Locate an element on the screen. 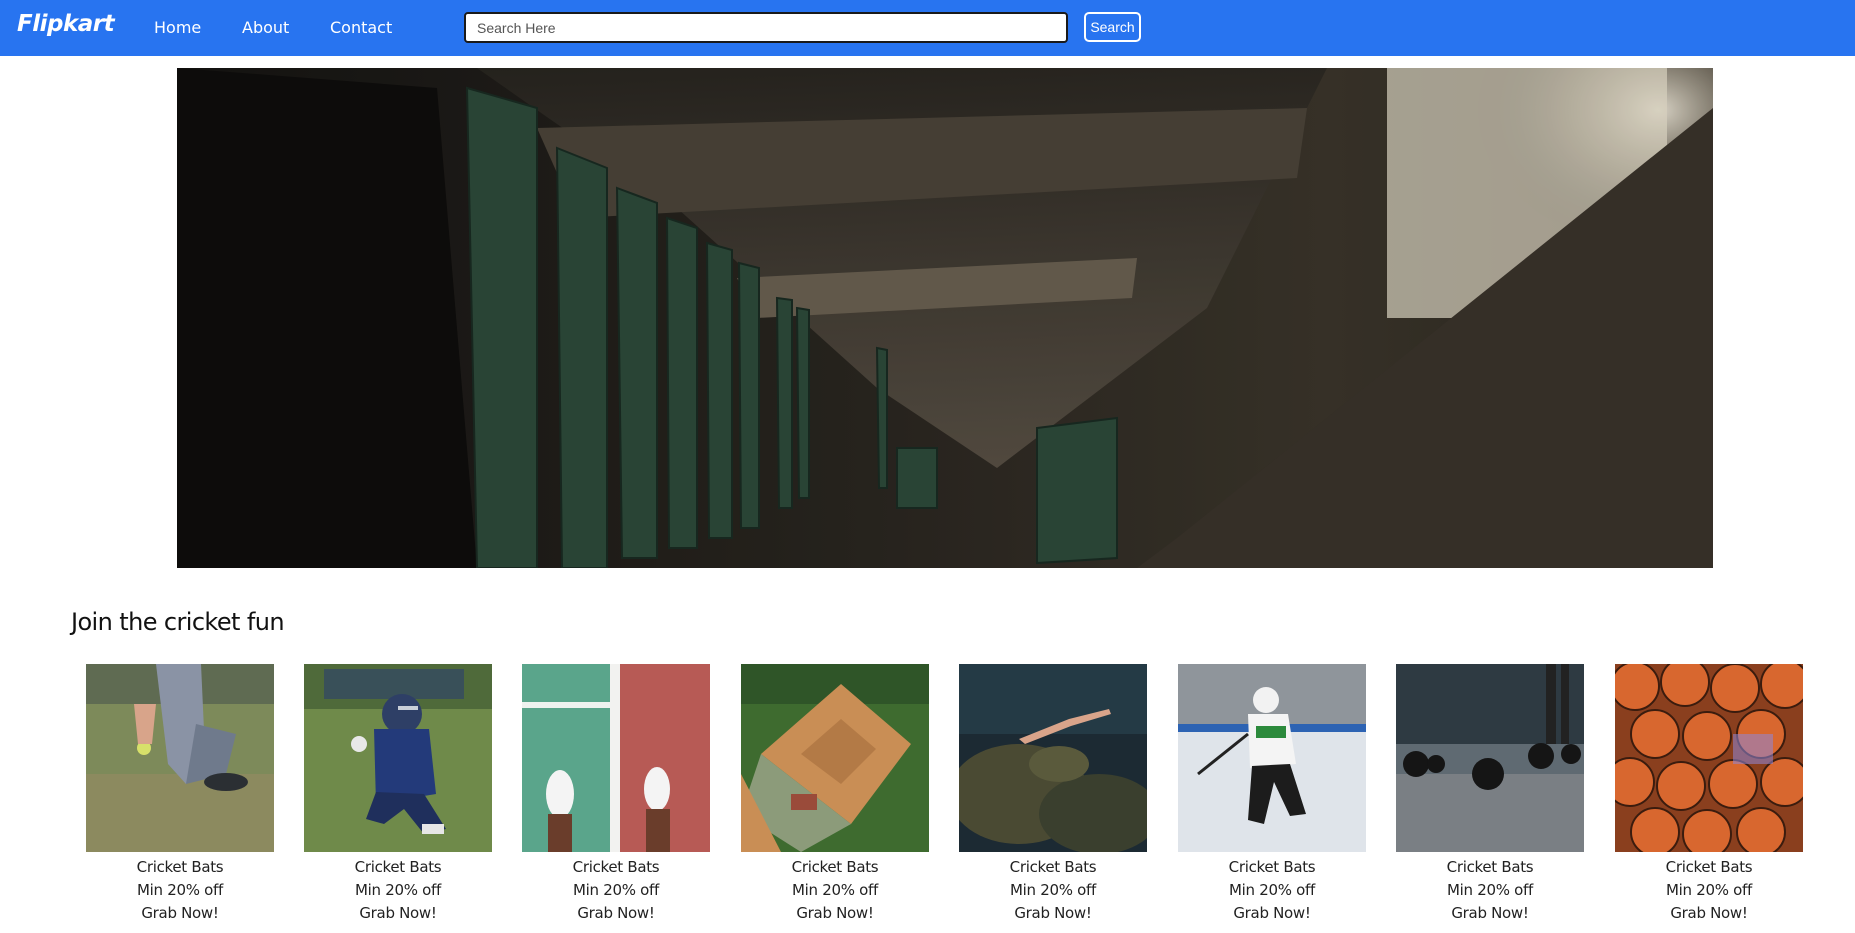  cricket-ball-grass-photo is located at coordinates (180, 758).